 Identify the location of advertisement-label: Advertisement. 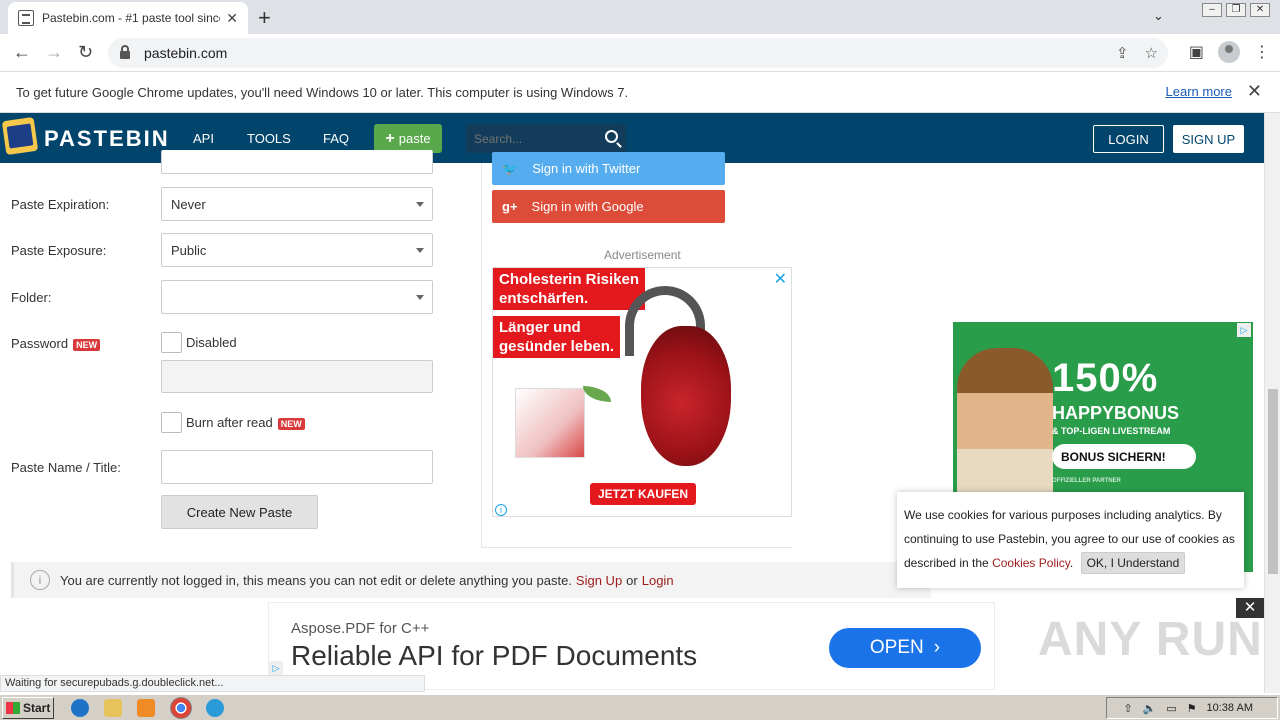
(642, 255).